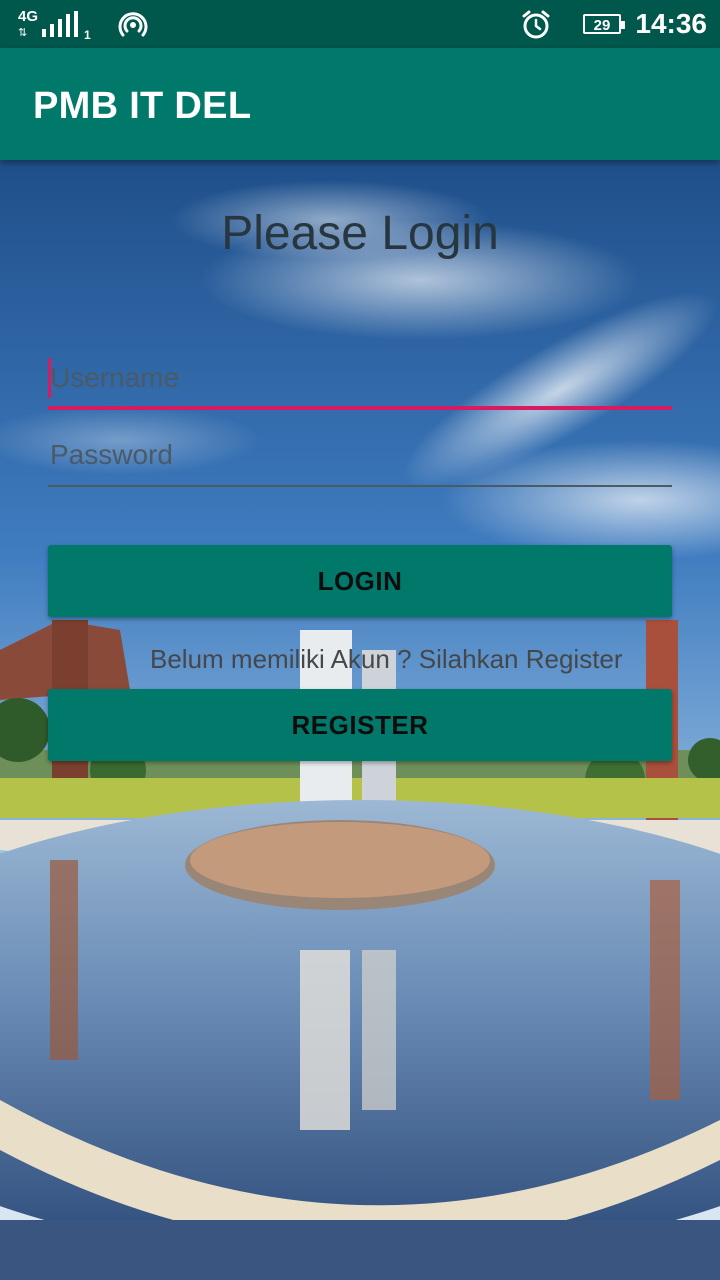 The width and height of the screenshot is (720, 1280). I want to click on password-input, so click(360, 455).